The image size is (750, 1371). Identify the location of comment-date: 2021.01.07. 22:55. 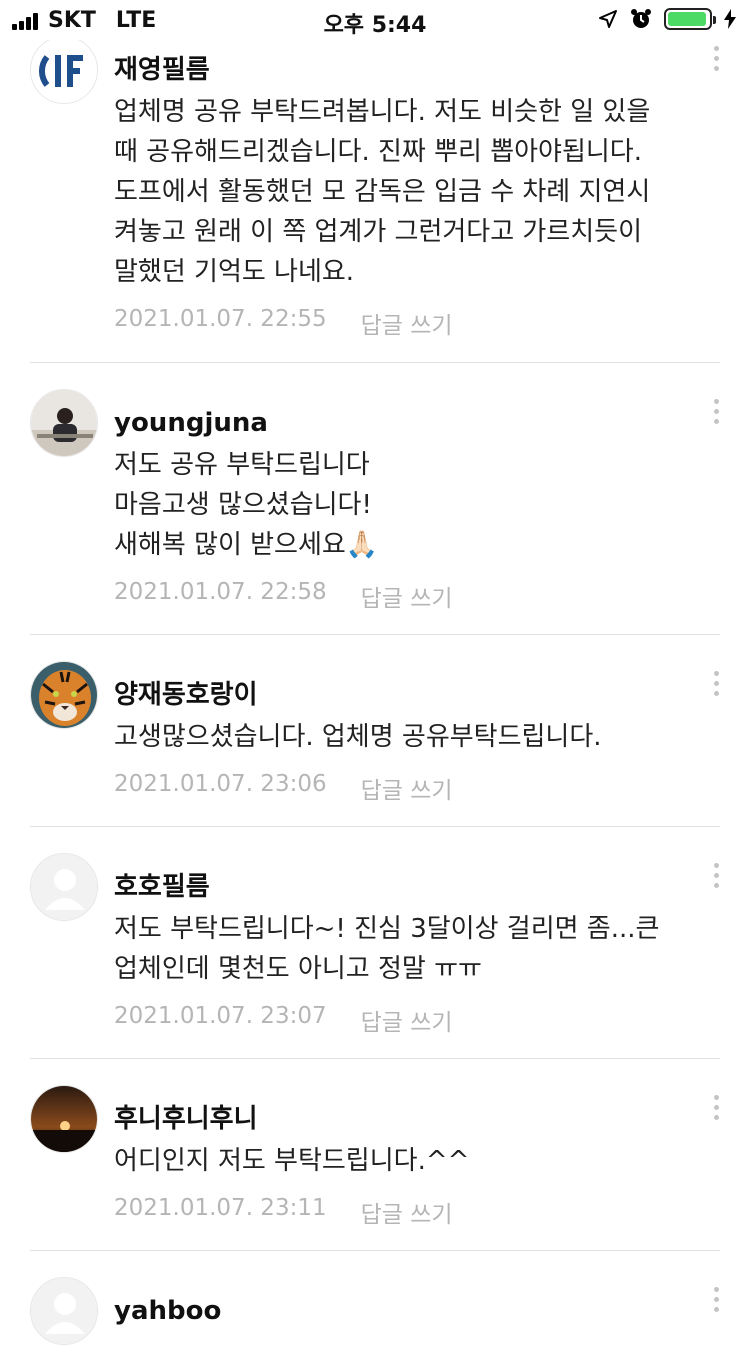
(220, 319).